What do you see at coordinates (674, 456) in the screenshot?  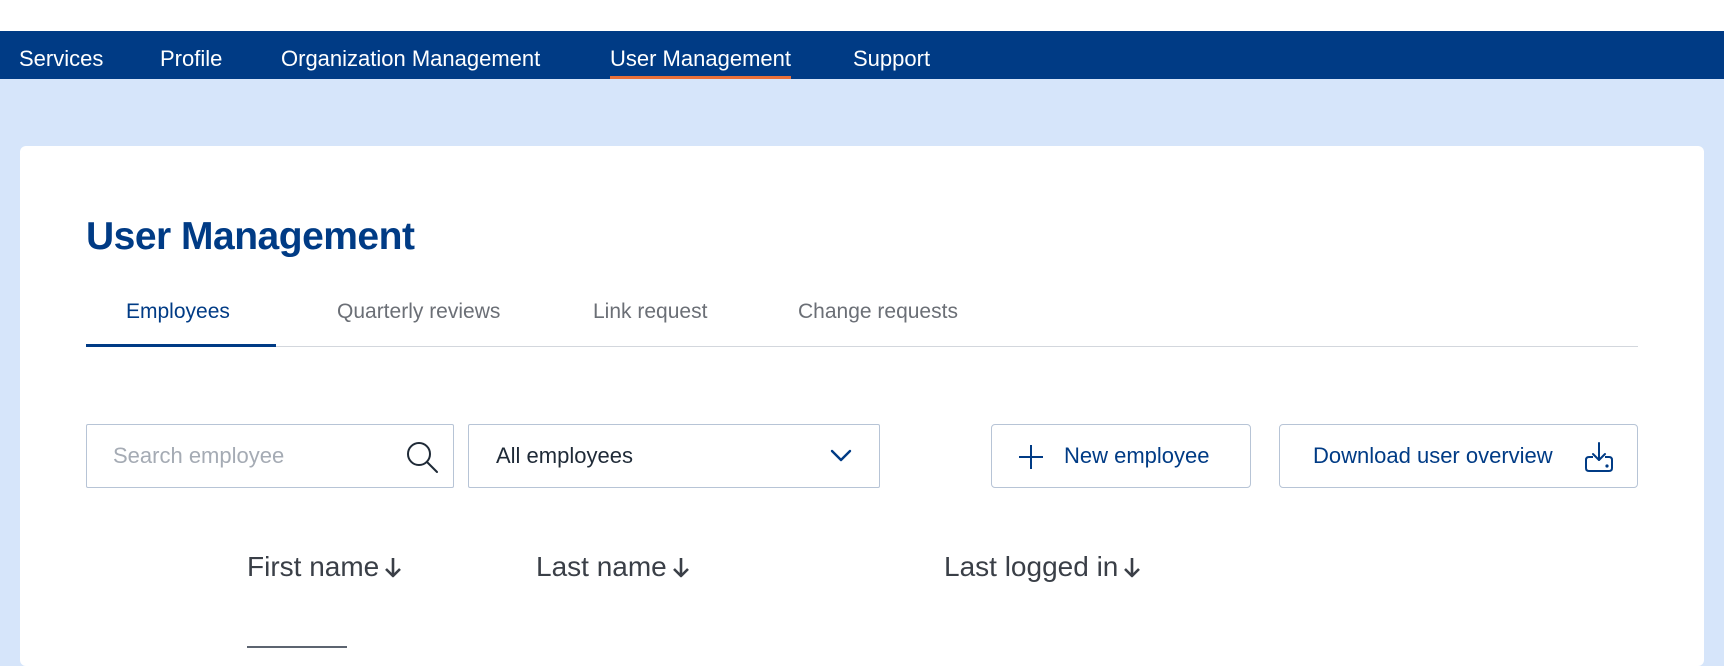 I see `employee-filter-select: All employees` at bounding box center [674, 456].